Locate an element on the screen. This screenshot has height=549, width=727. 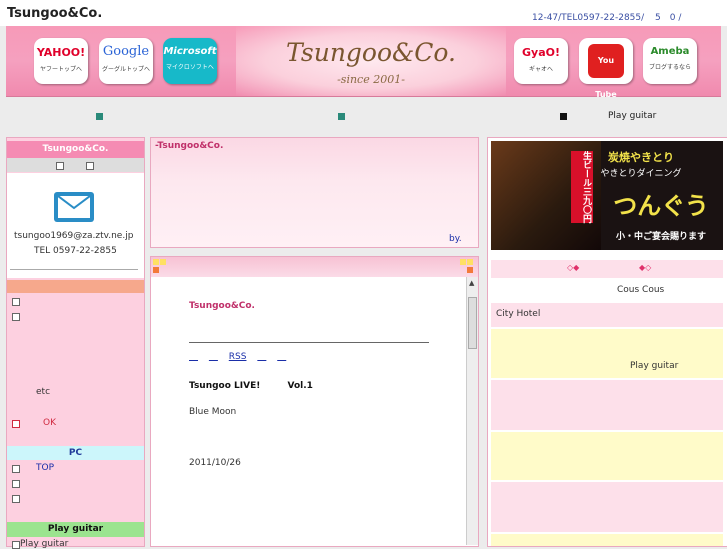
google-button: Google グーグルトップへ is located at coordinates (126, 61).